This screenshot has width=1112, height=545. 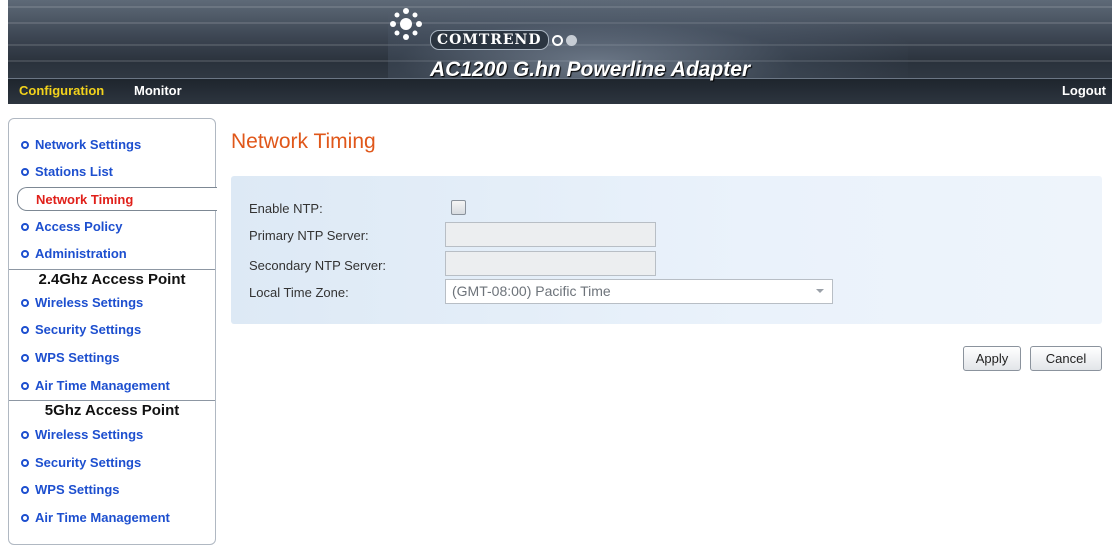 What do you see at coordinates (1066, 358) in the screenshot?
I see `cancel-button: Cancel` at bounding box center [1066, 358].